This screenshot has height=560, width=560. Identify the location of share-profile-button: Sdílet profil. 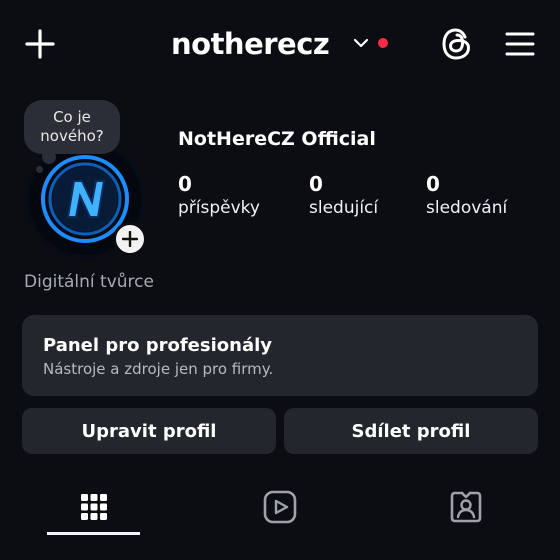
(411, 431).